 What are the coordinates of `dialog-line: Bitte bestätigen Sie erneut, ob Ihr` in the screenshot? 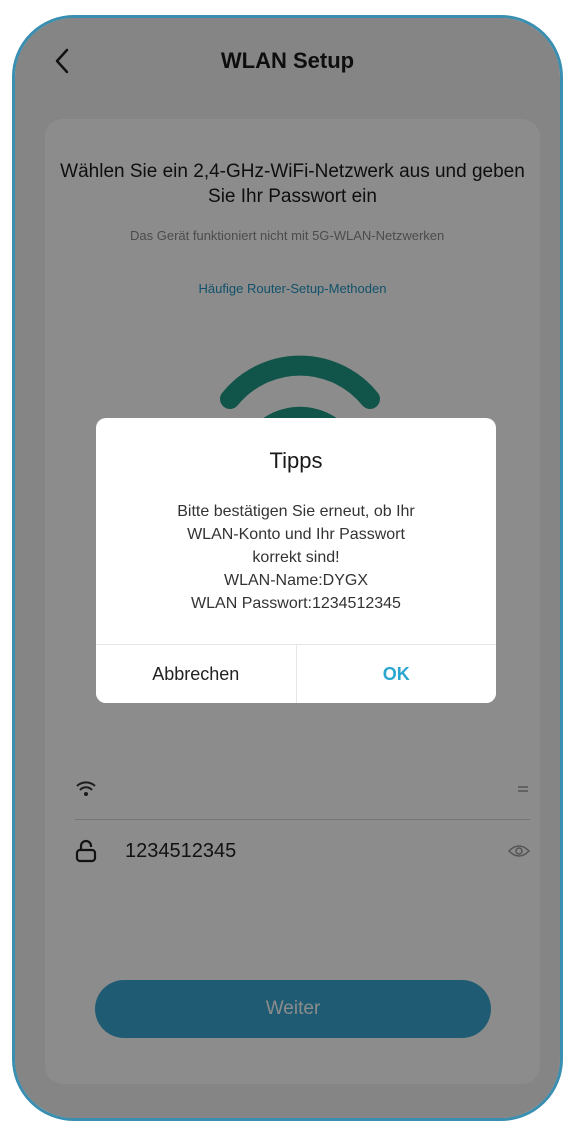 It's located at (296, 511).